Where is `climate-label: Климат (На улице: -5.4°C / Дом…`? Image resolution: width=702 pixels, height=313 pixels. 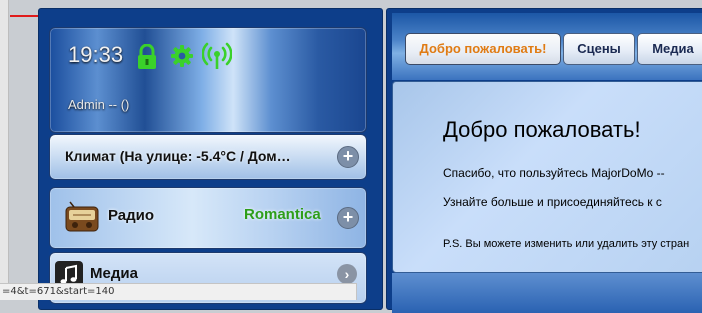
climate-label: Климат (На улице: -5.4°C / Дом… is located at coordinates (178, 156).